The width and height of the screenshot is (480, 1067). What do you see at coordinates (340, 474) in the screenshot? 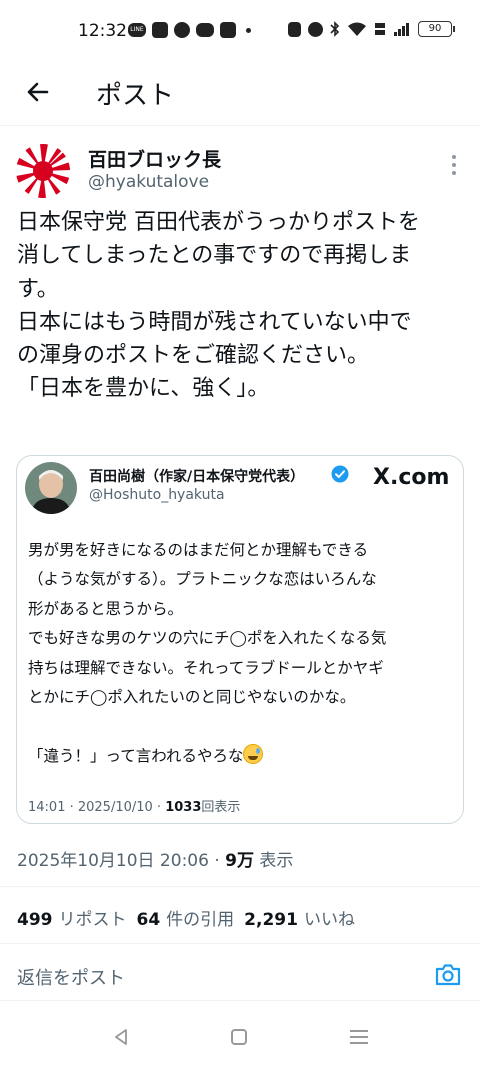
I see `verified-badge-icon` at bounding box center [340, 474].